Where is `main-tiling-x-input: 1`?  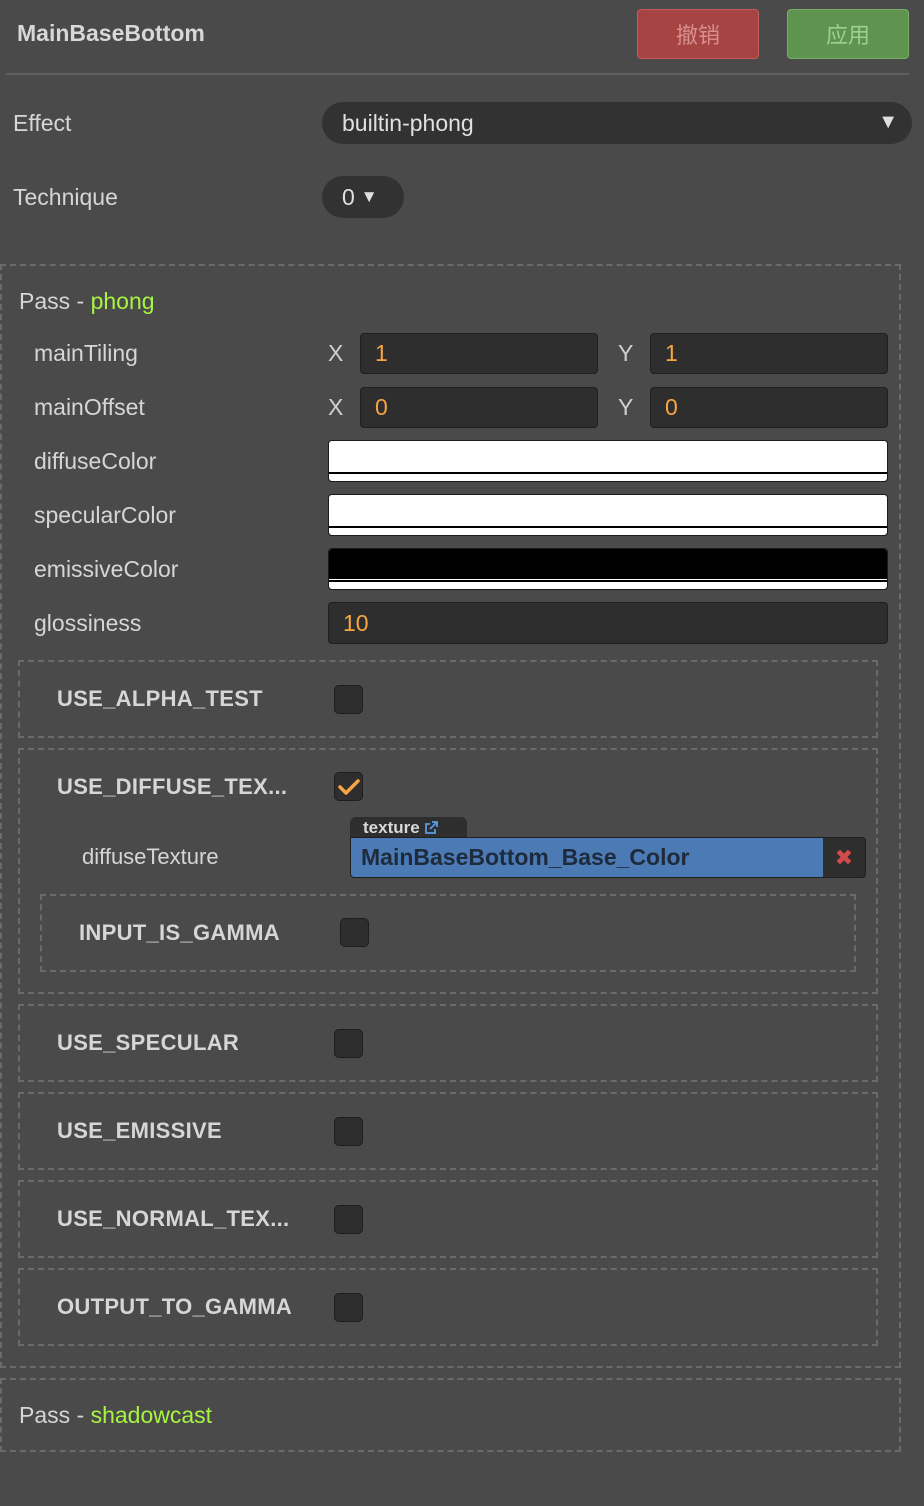
main-tiling-x-input: 1 is located at coordinates (479, 353).